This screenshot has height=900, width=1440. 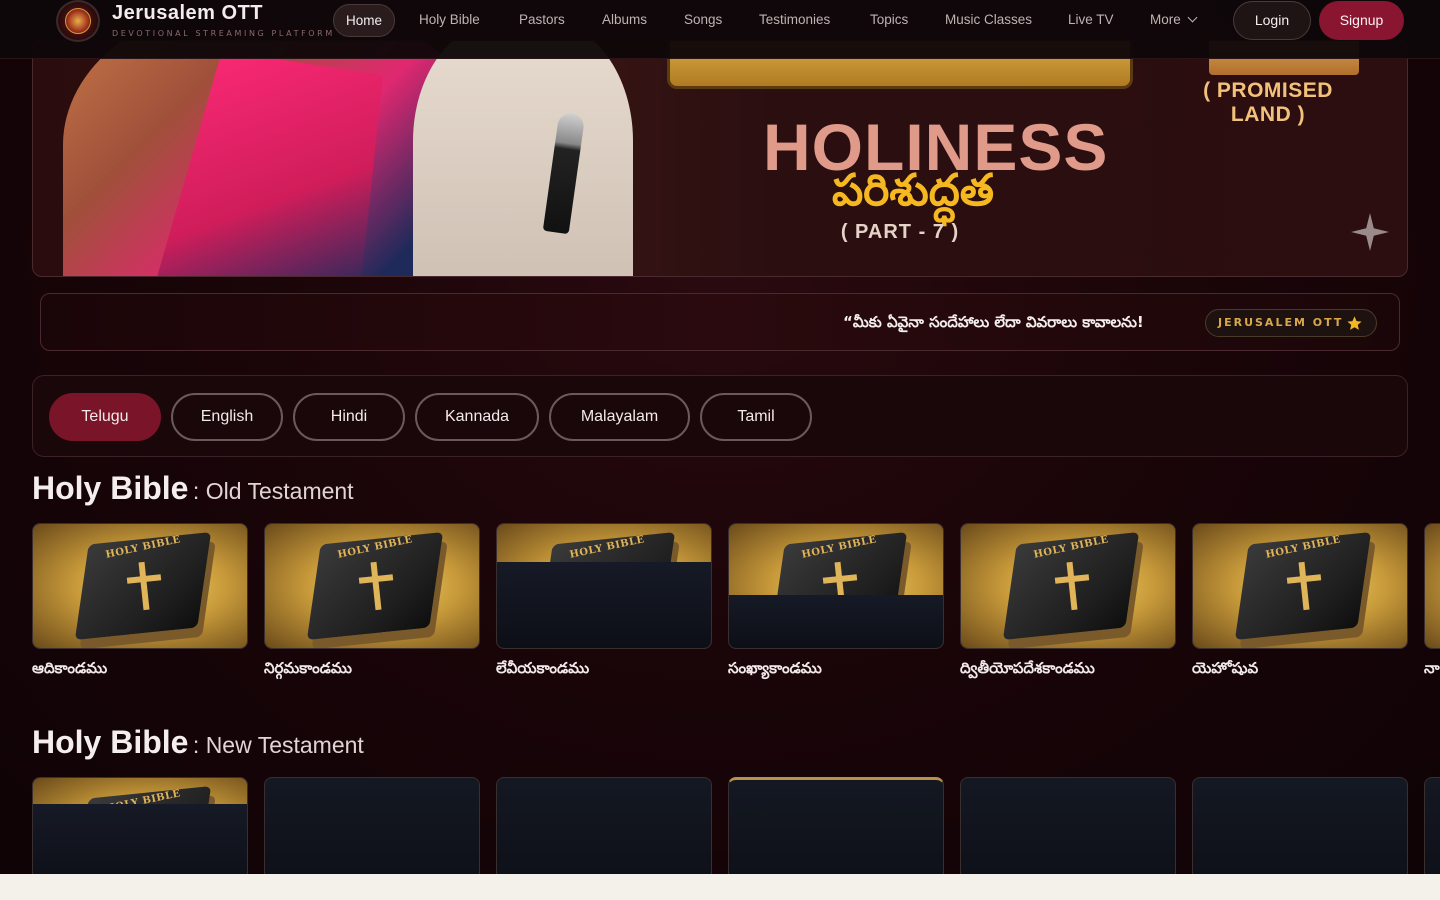 What do you see at coordinates (1268, 102) in the screenshot?
I see `hero-service-label: ( PROMISED LAND )` at bounding box center [1268, 102].